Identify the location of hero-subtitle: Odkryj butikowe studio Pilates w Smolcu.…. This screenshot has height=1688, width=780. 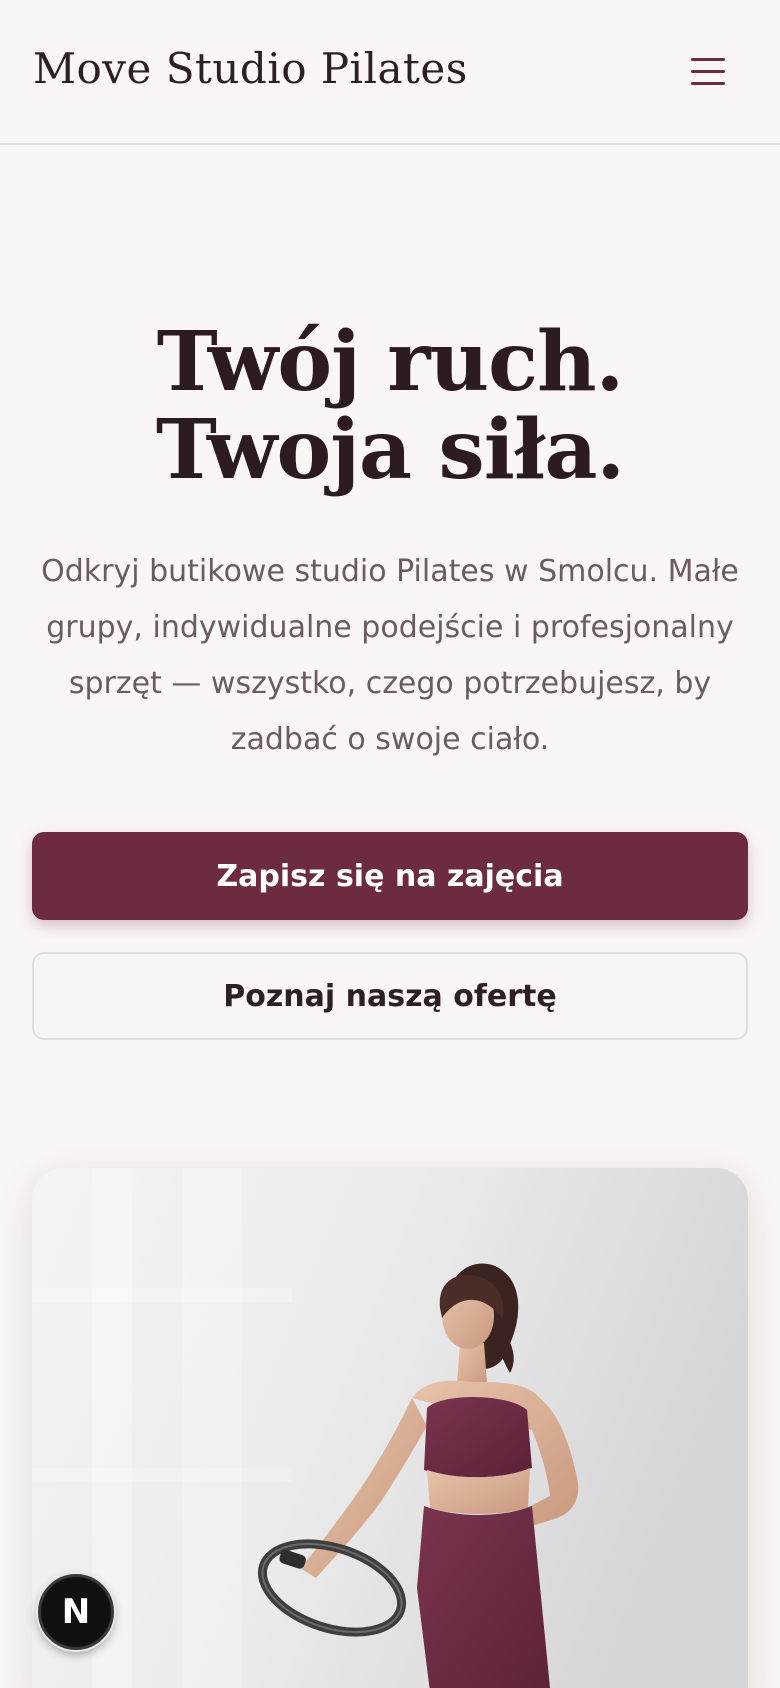
(390, 655).